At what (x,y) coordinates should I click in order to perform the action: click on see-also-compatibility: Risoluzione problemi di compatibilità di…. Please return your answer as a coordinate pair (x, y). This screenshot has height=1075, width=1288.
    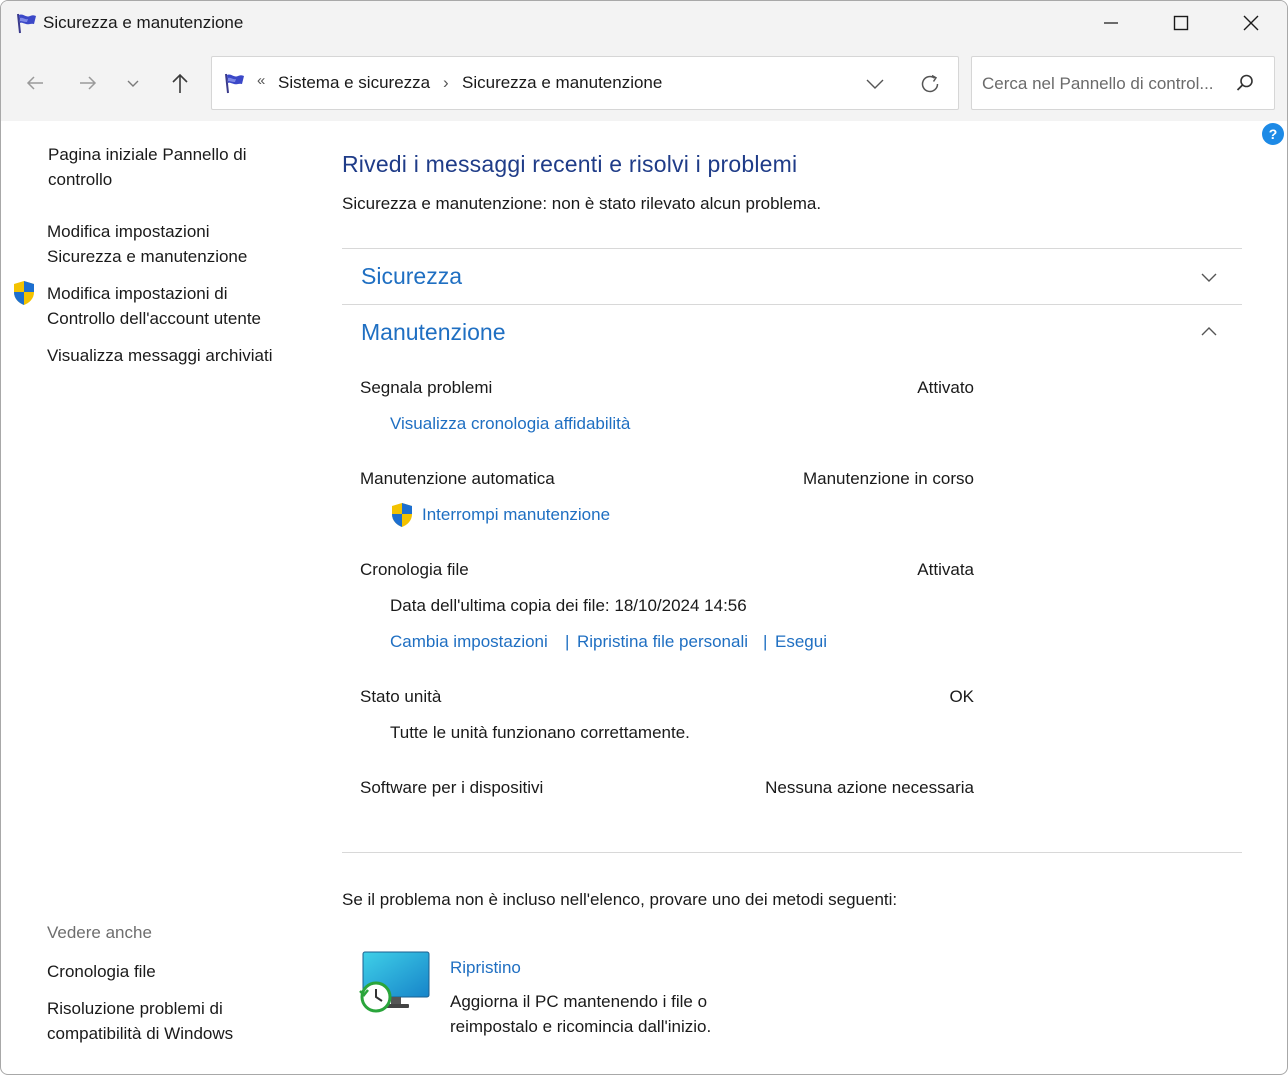
    Looking at the image, I should click on (140, 1021).